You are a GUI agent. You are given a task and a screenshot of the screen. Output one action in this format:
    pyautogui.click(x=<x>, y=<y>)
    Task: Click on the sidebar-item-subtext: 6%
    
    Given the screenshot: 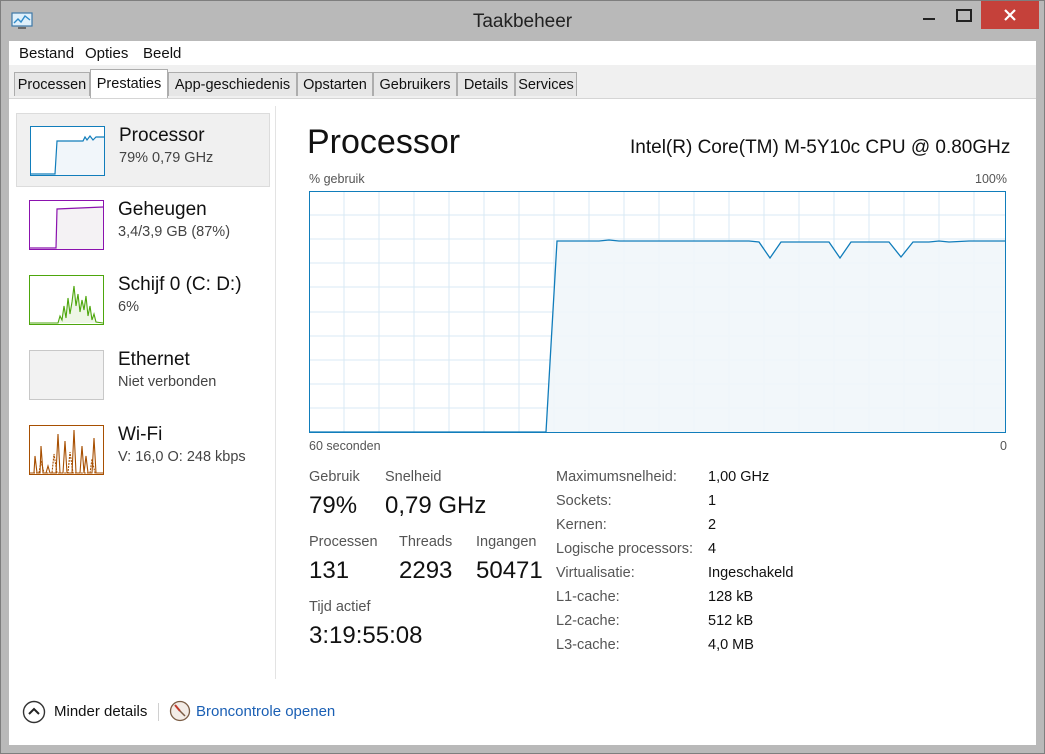 What is the action you would take?
    pyautogui.click(x=128, y=307)
    